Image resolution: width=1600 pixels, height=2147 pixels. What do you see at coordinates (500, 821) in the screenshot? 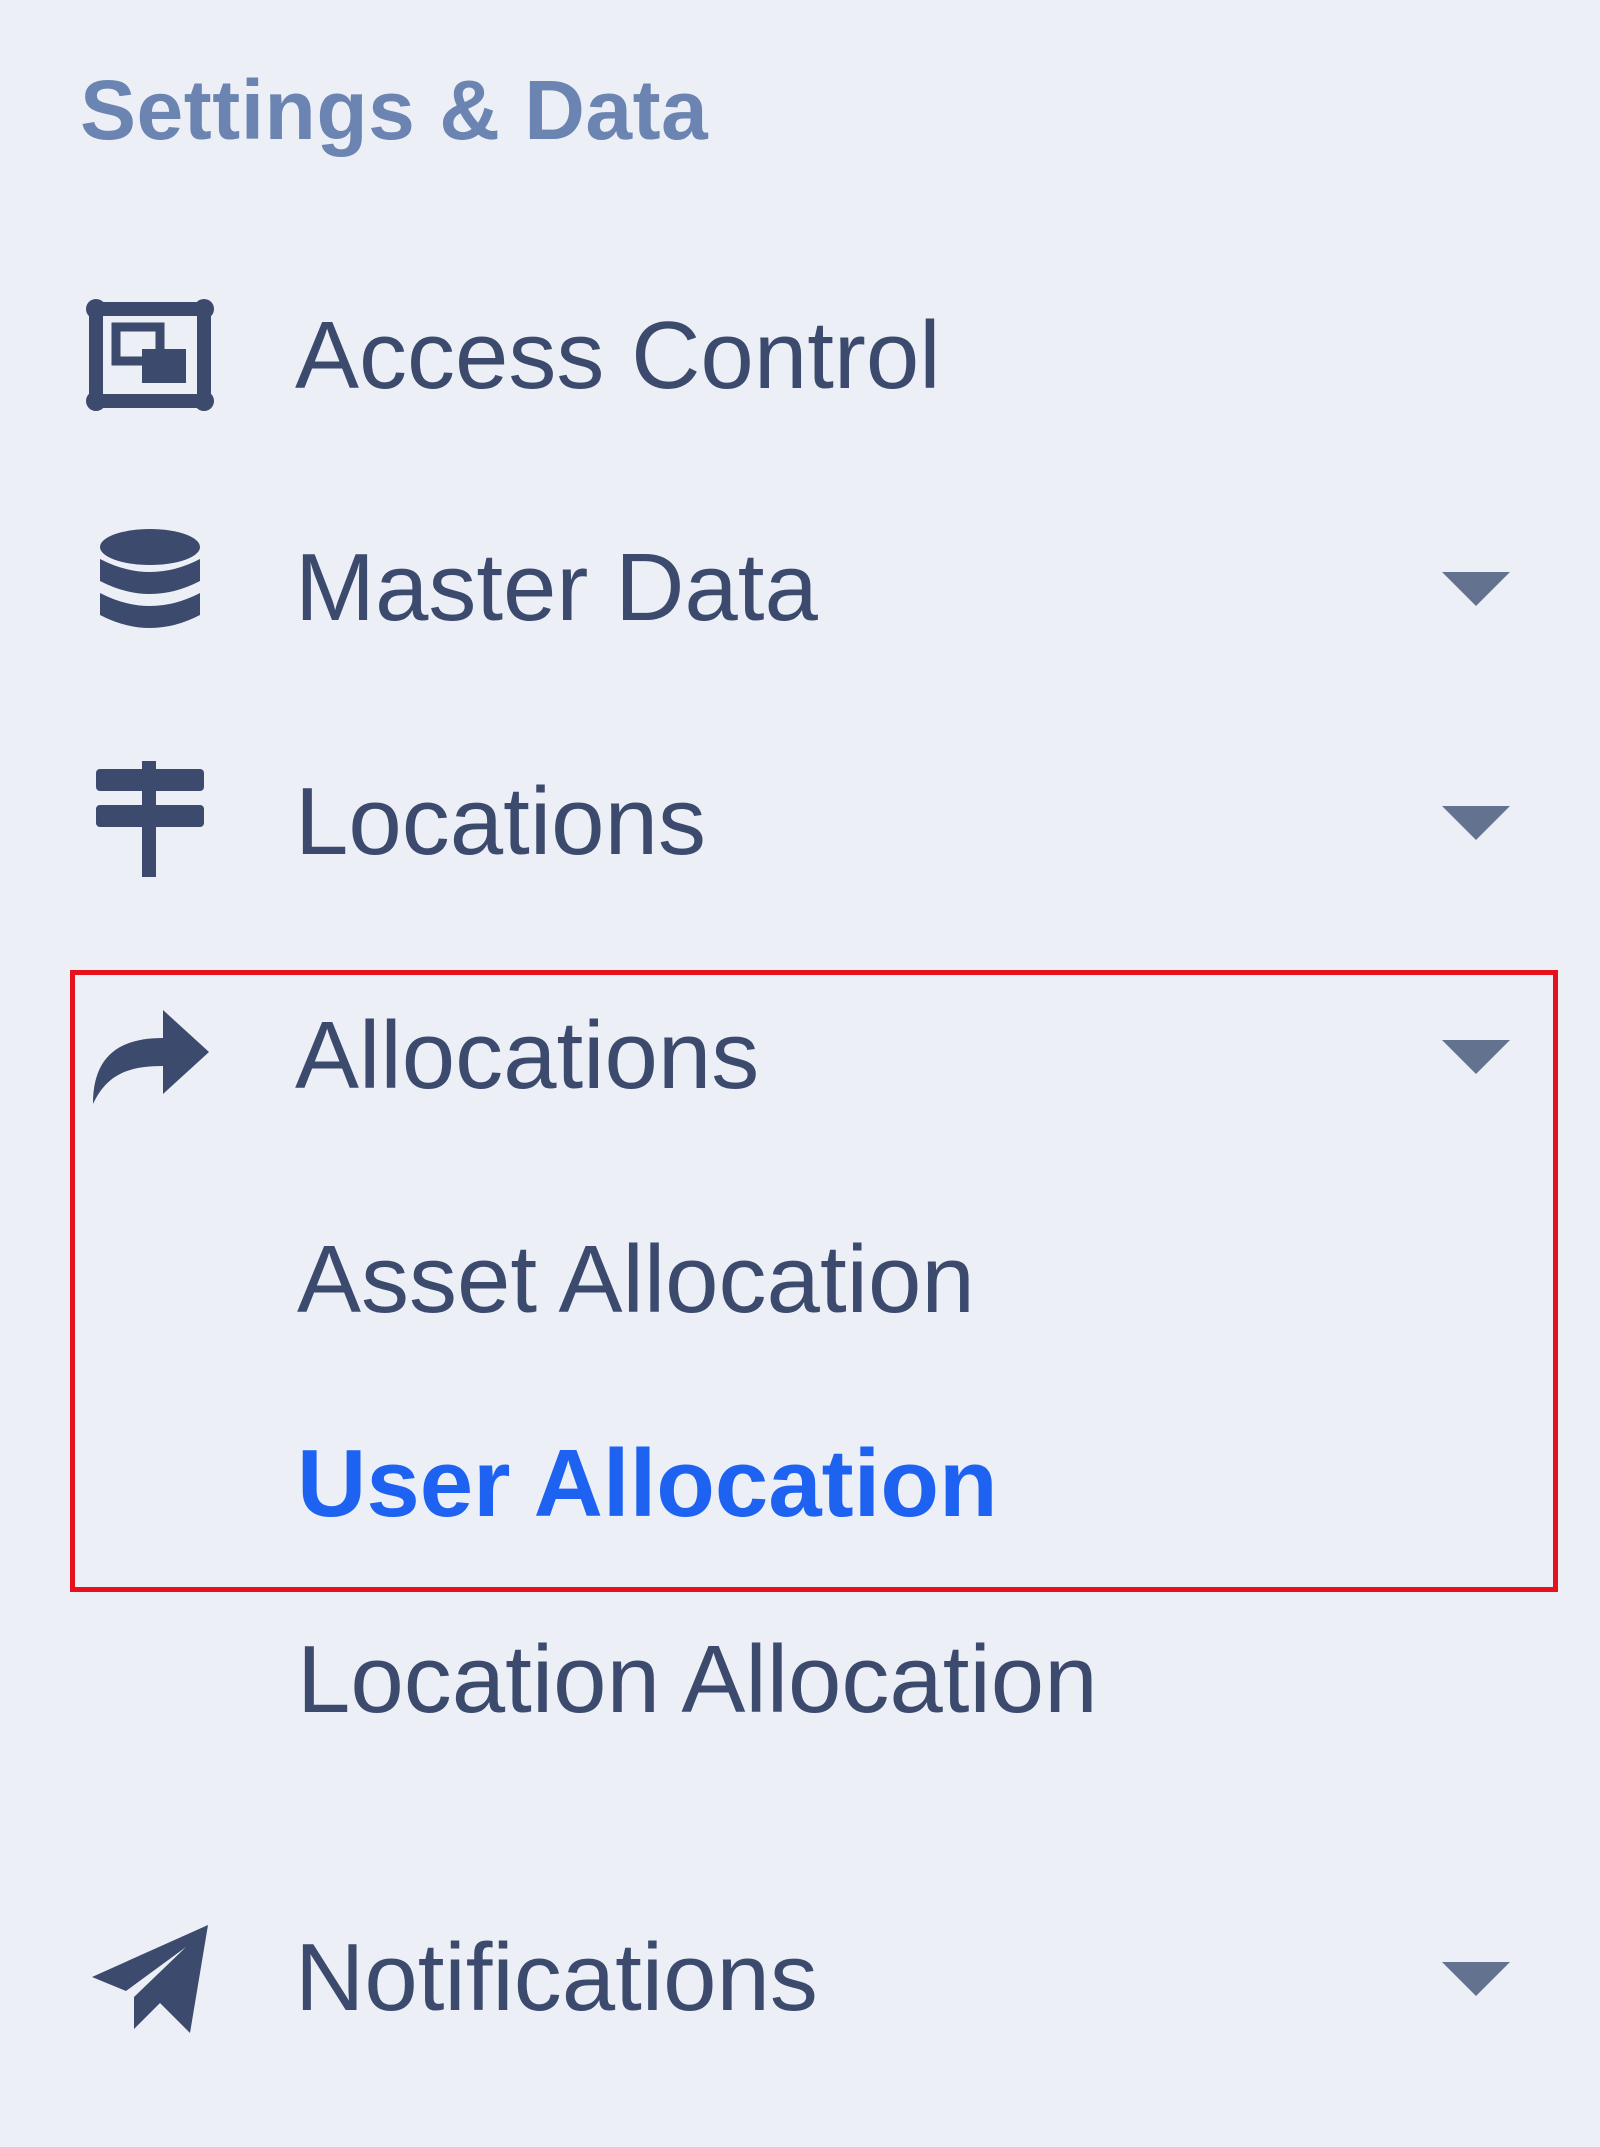
I see `sidebar-item-label: Locations` at bounding box center [500, 821].